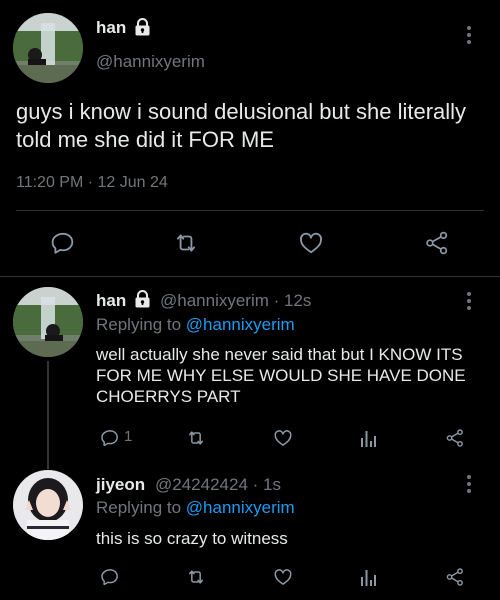  Describe the element at coordinates (111, 301) in the screenshot. I see `reply-display-name: han` at that location.